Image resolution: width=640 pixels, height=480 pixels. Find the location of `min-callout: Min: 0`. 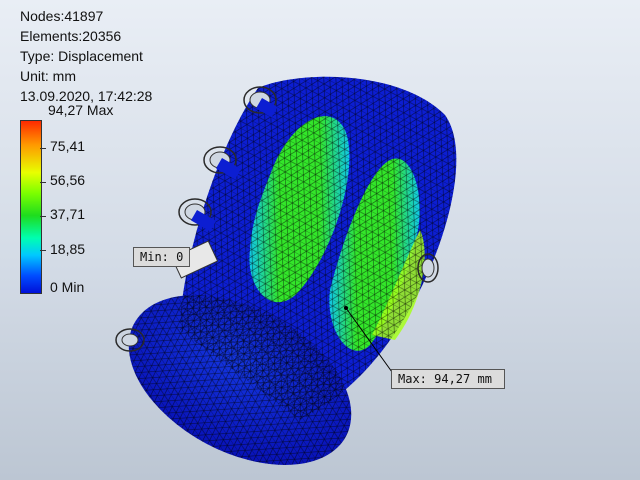

min-callout: Min: 0 is located at coordinates (162, 257).